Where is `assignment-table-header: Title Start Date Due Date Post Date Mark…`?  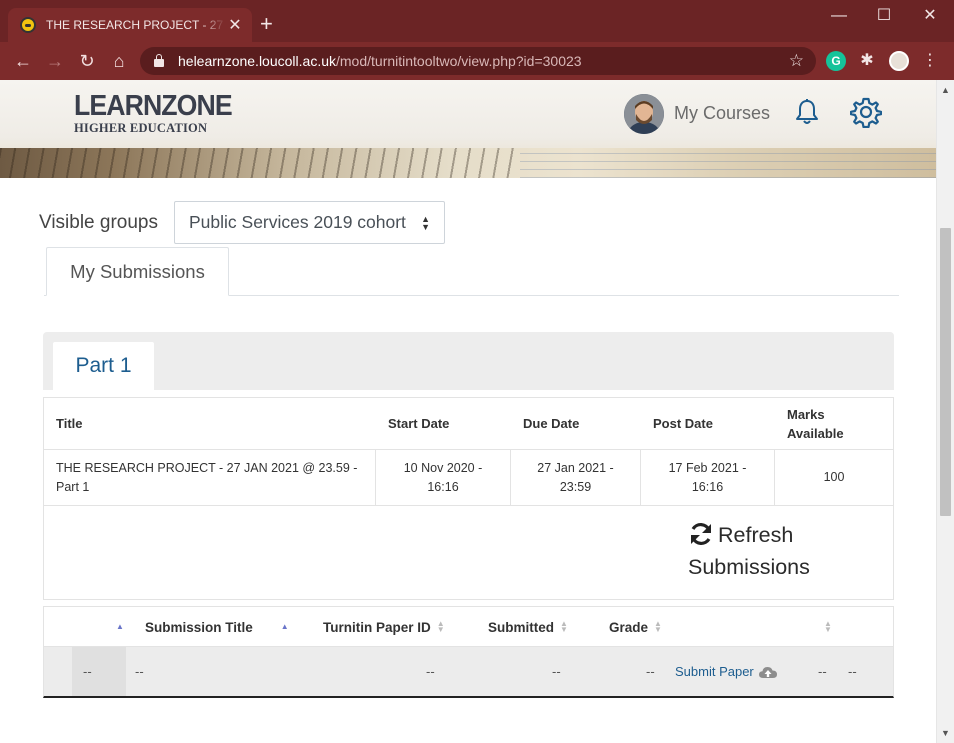
assignment-table-header: Title Start Date Due Date Post Date Mark… is located at coordinates (468, 424).